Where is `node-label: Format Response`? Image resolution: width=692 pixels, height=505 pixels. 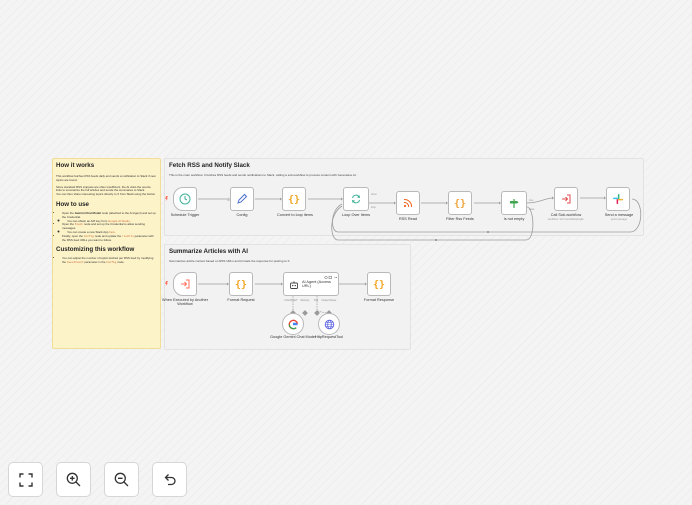
node-label: Format Response is located at coordinates (379, 300).